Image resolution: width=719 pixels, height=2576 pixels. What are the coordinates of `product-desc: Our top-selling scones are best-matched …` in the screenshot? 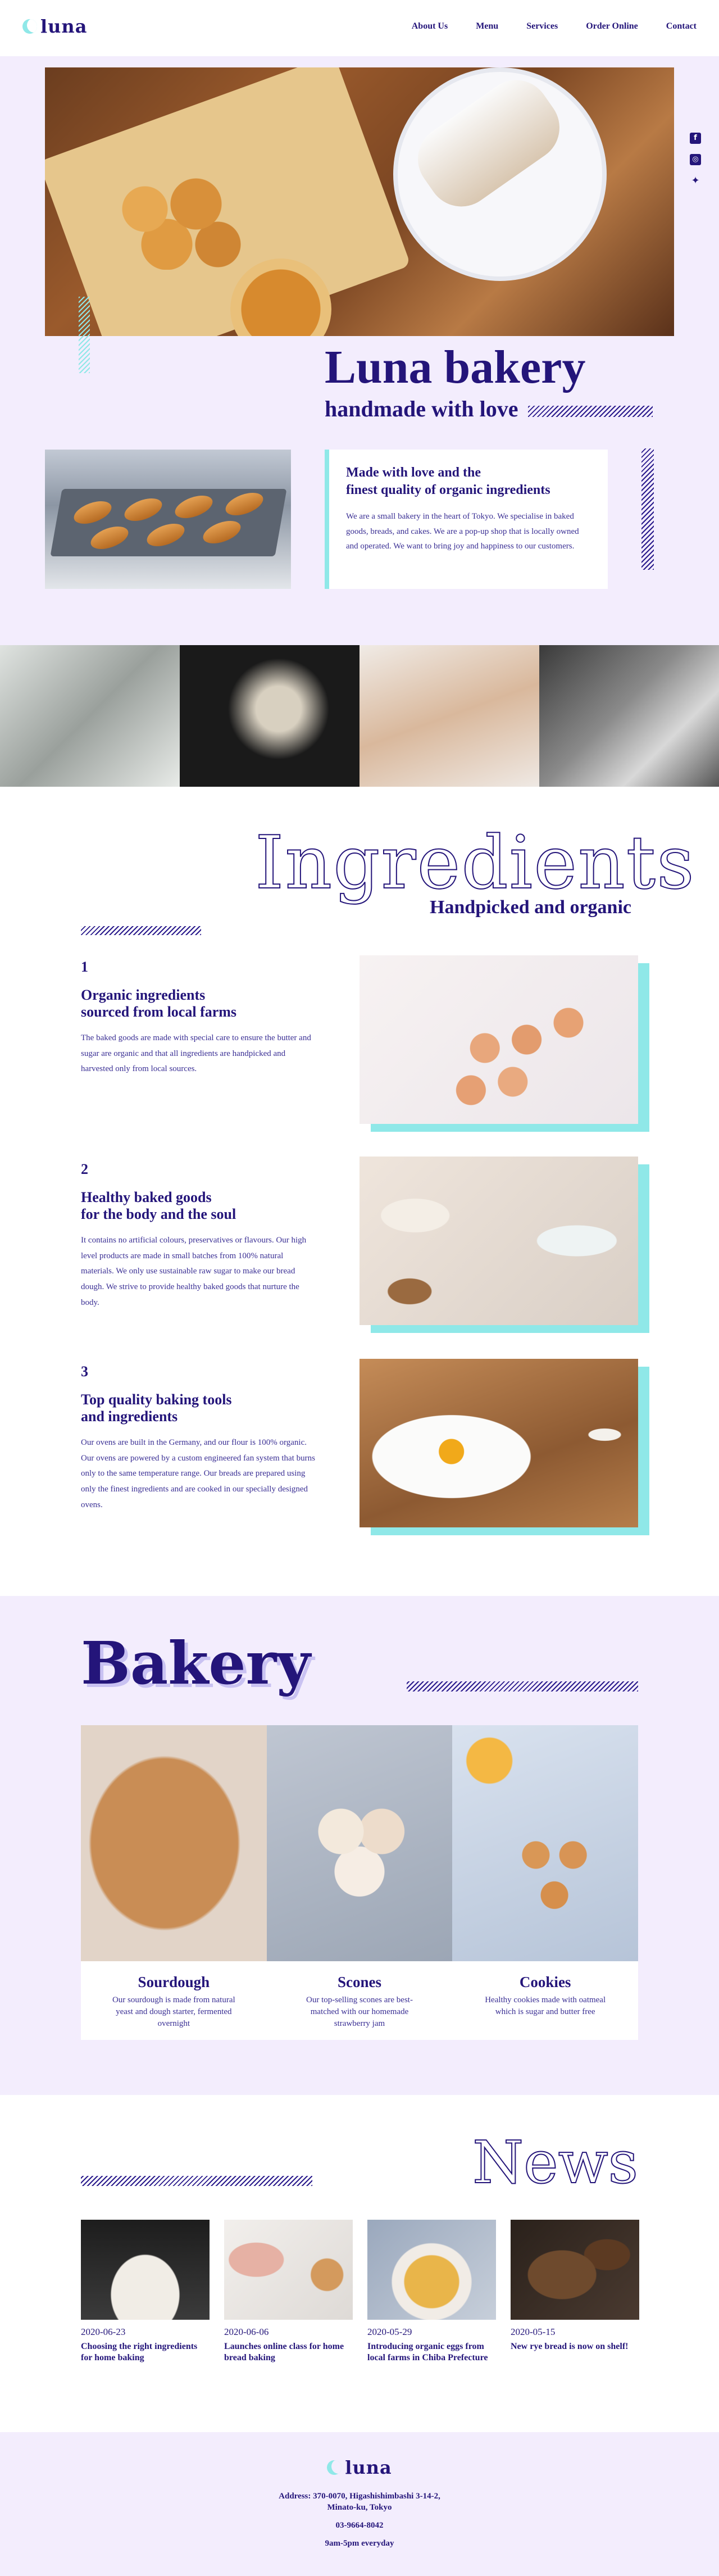 It's located at (359, 2012).